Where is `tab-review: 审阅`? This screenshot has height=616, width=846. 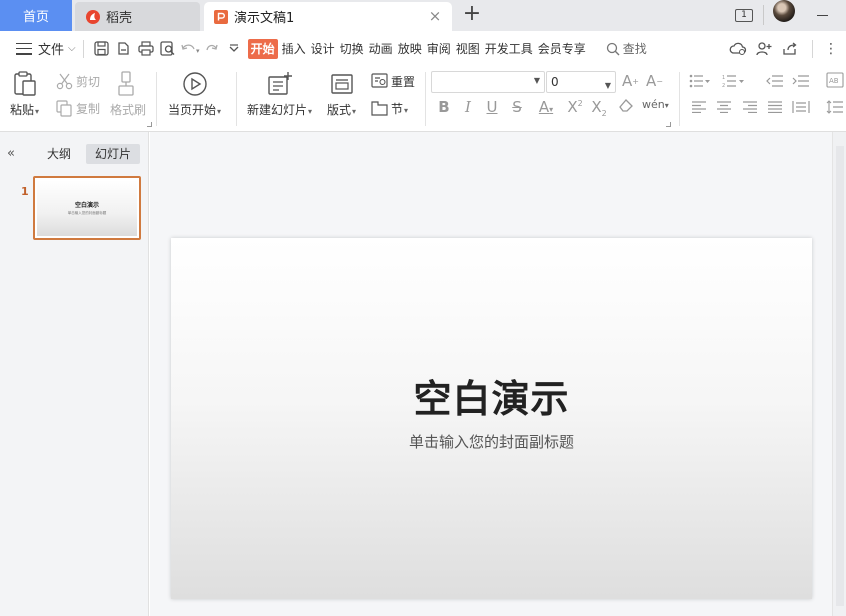 tab-review: 审阅 is located at coordinates (439, 49).